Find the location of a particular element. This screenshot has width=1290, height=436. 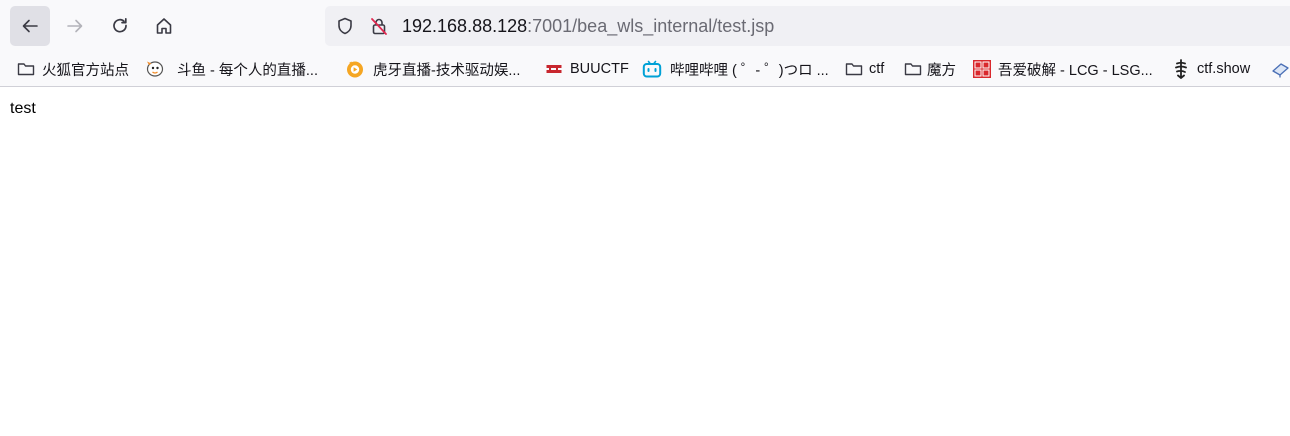

bookmark-ctfshow: ctf.show is located at coordinates (1211, 69).